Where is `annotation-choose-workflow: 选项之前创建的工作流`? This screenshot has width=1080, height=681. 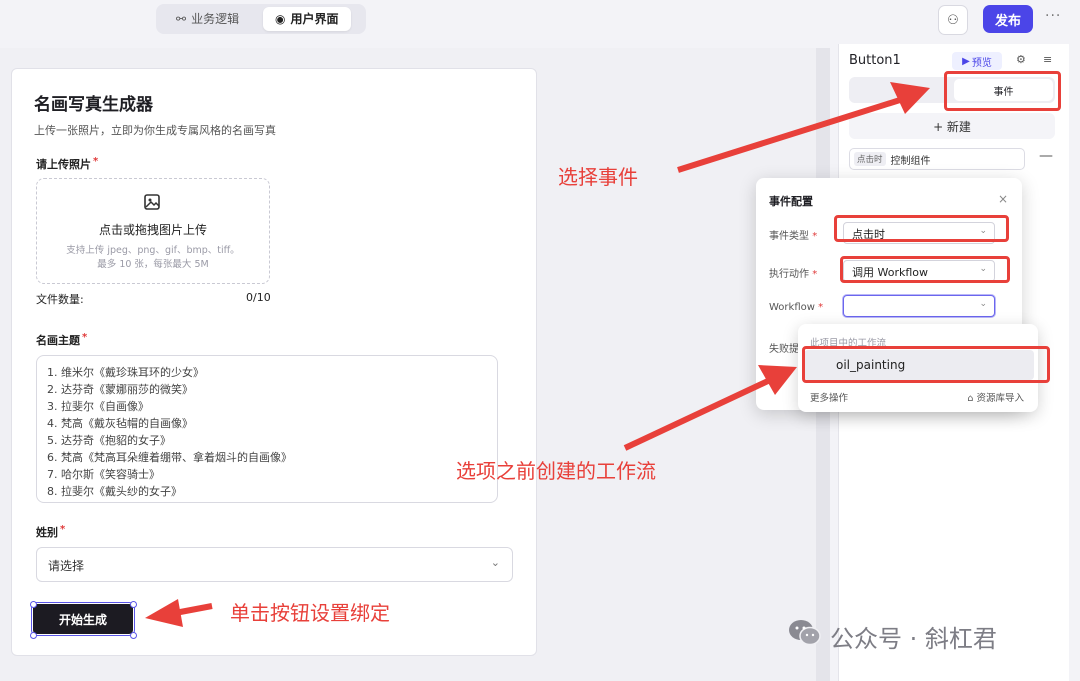
annotation-choose-workflow: 选项之前创建的工作流 is located at coordinates (556, 471).